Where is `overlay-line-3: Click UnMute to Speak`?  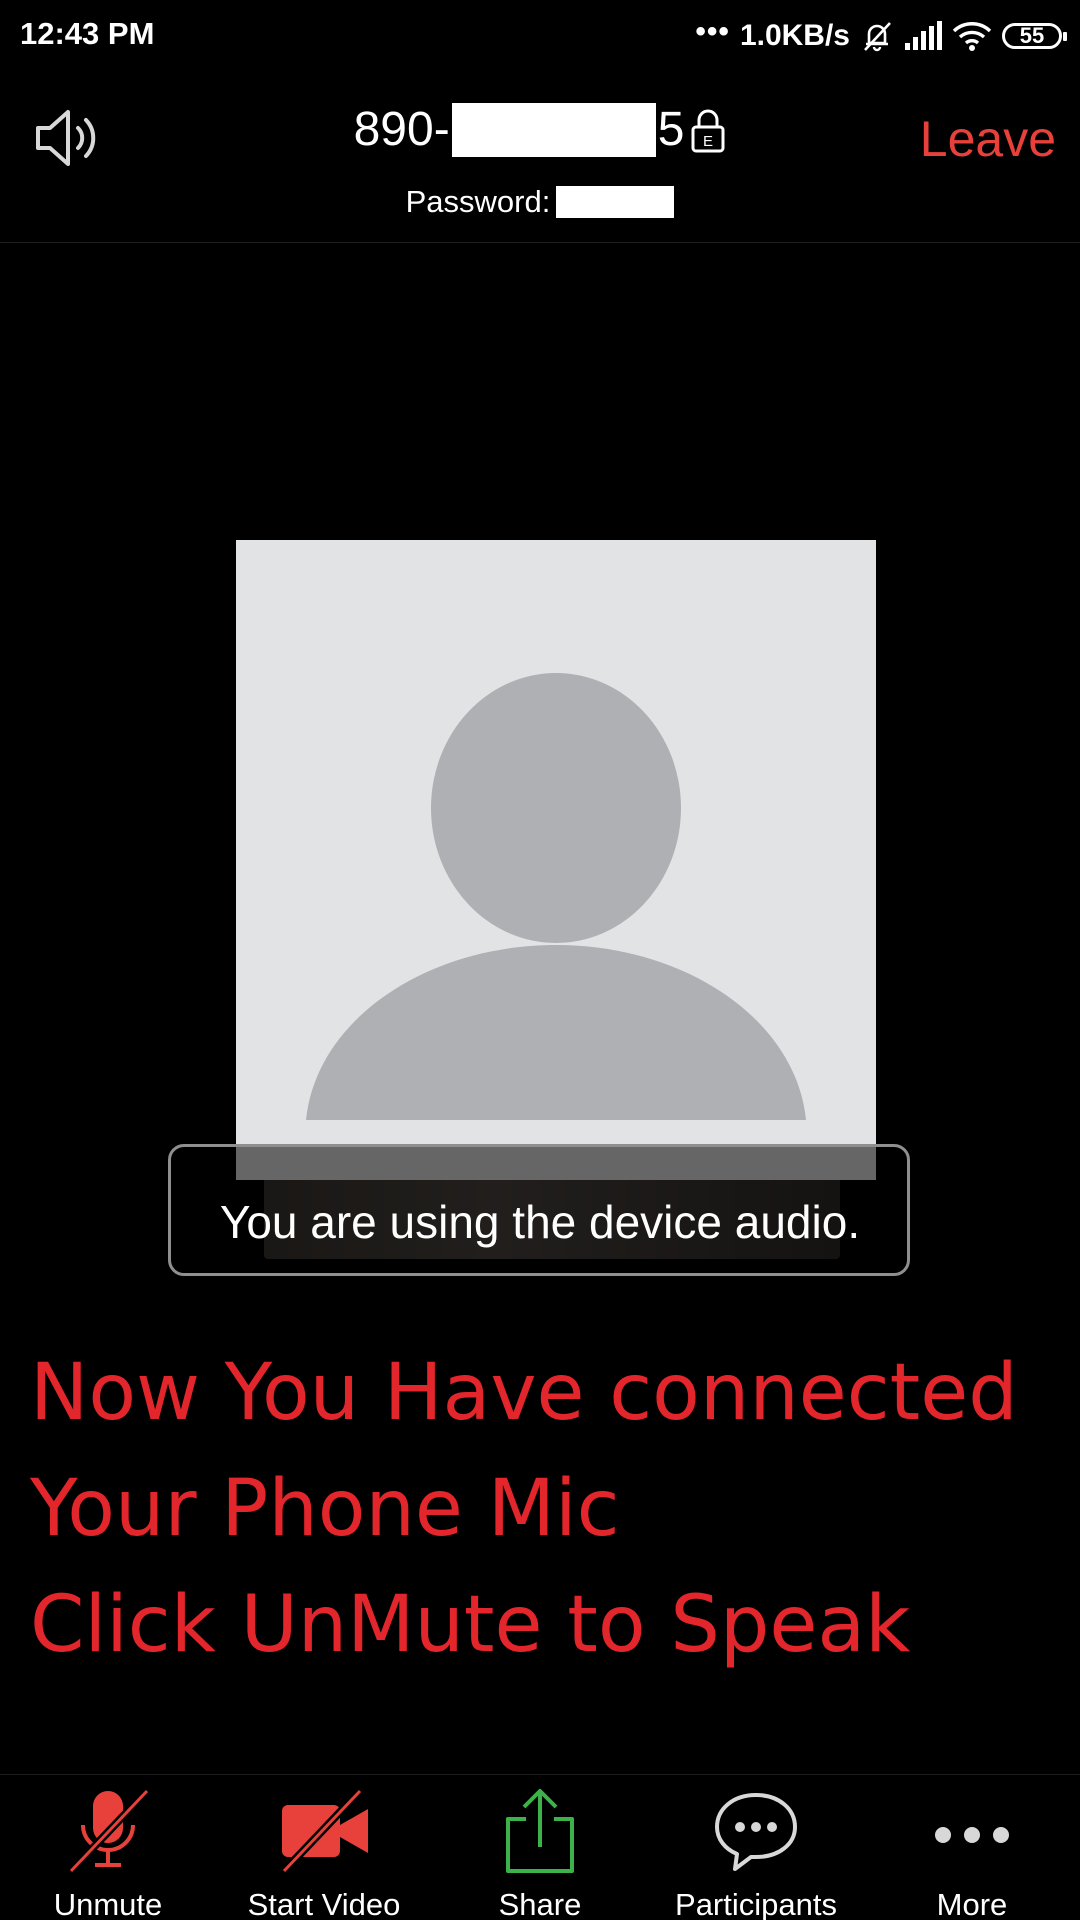 overlay-line-3: Click UnMute to Speak is located at coordinates (470, 1625).